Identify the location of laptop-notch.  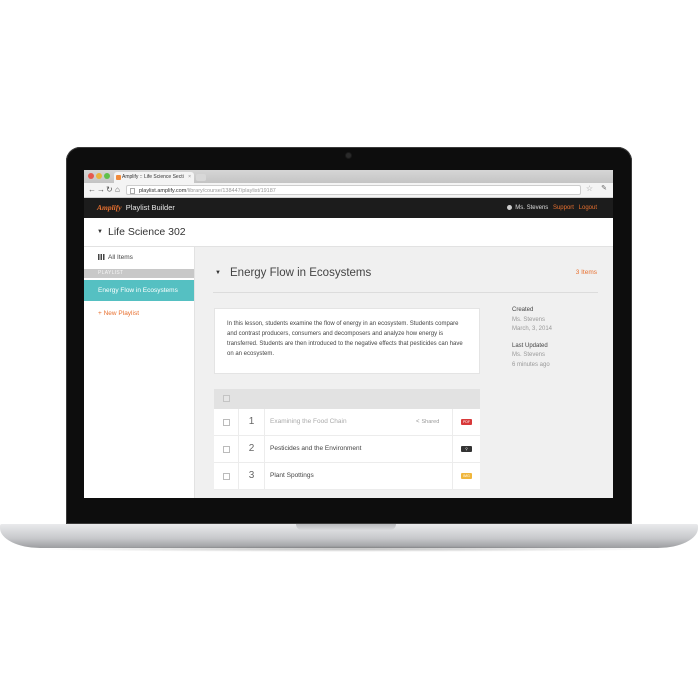
(346, 527).